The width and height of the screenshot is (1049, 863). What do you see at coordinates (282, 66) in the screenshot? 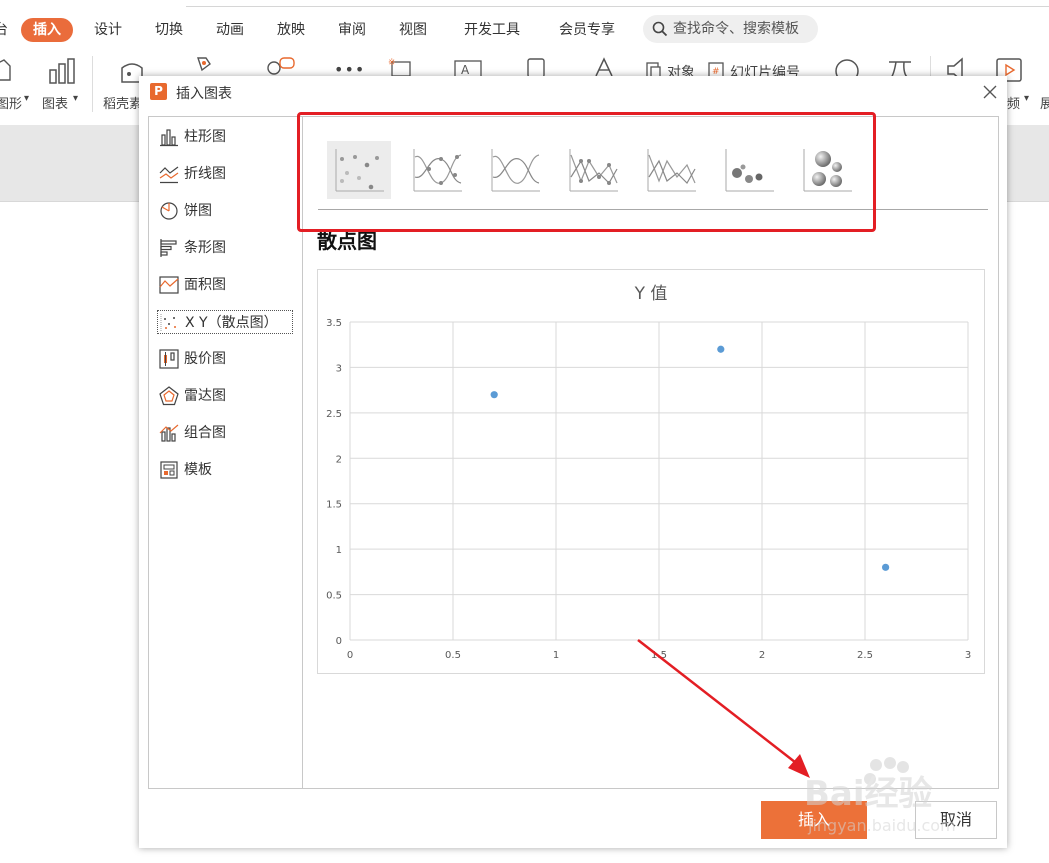
I see `shape-group-icon` at bounding box center [282, 66].